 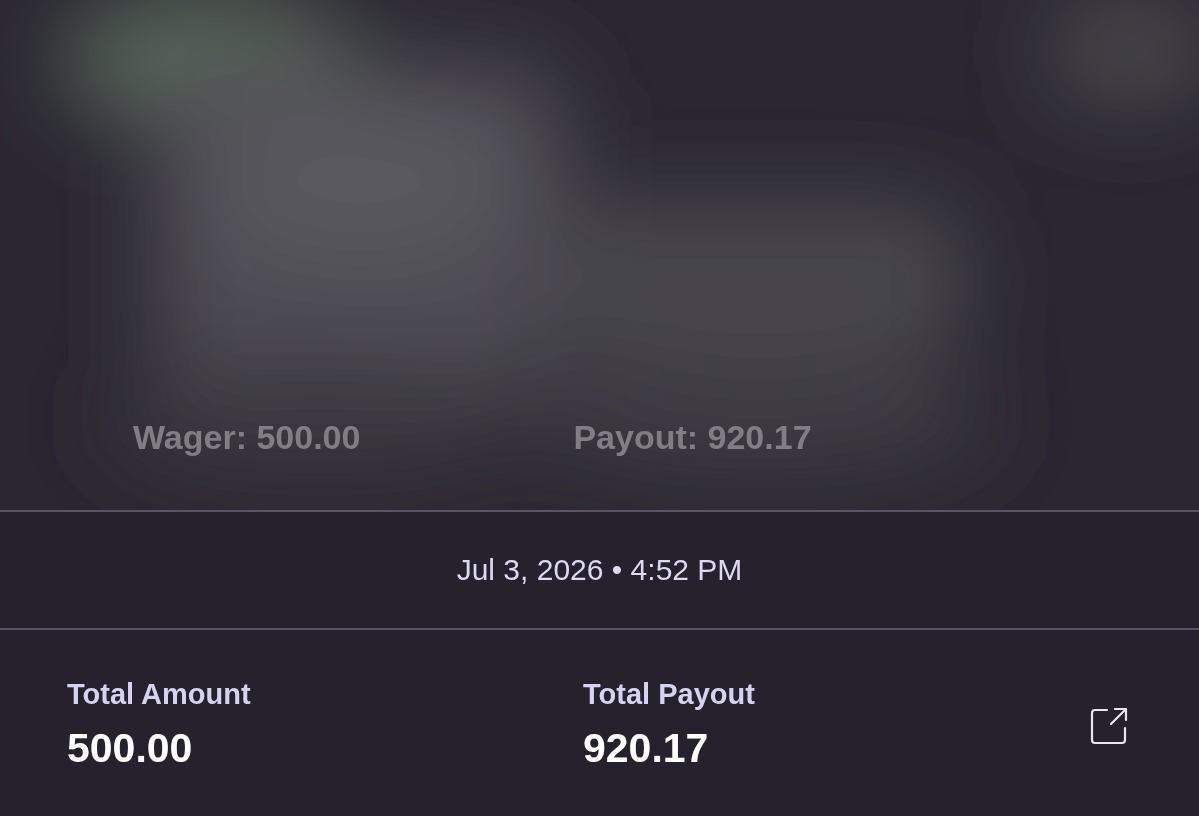 I want to click on total-label: Total Payout, so click(x=669, y=694).